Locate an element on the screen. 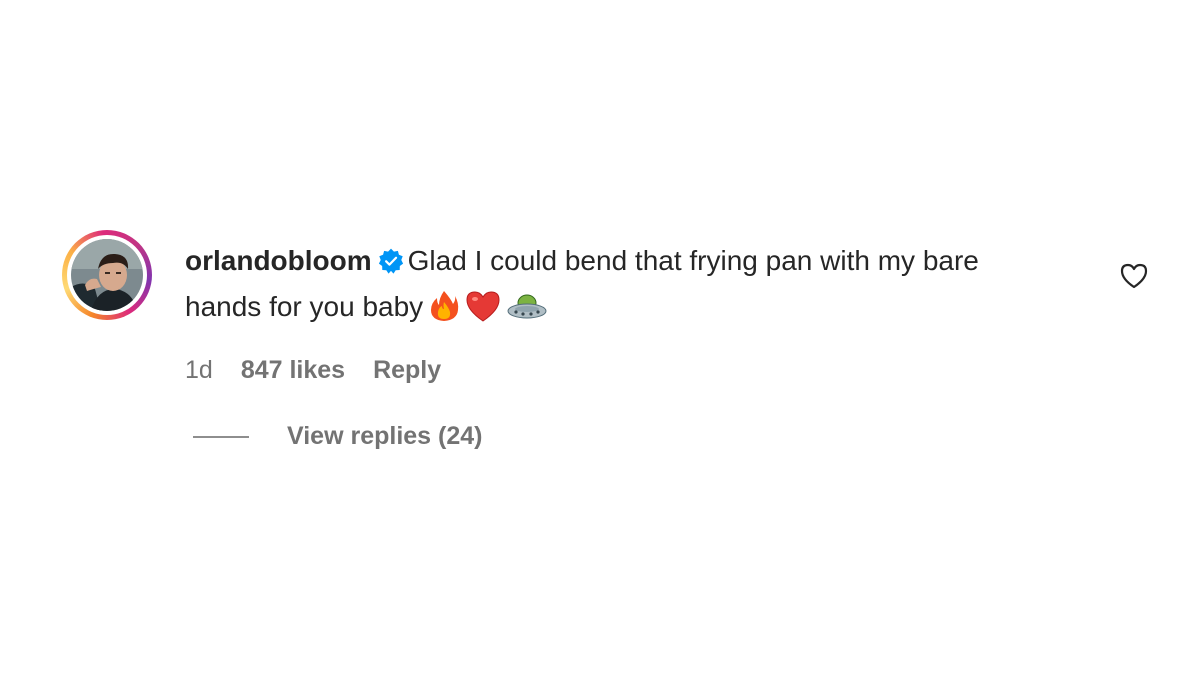 The height and width of the screenshot is (675, 1200). reply-button: Reply is located at coordinates (407, 370).